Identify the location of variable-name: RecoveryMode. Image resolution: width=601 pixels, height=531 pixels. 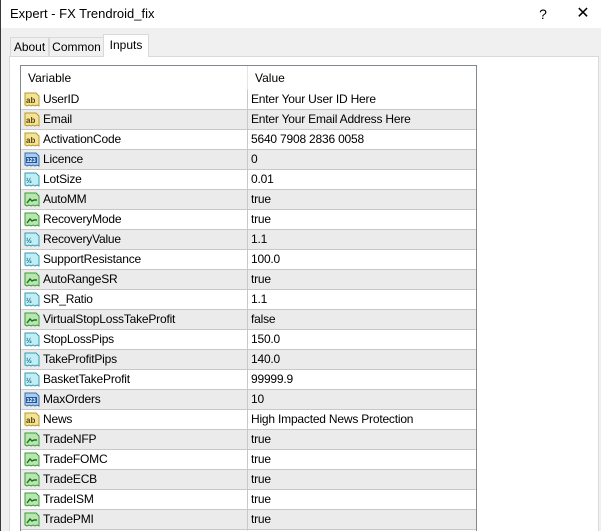
(82, 219).